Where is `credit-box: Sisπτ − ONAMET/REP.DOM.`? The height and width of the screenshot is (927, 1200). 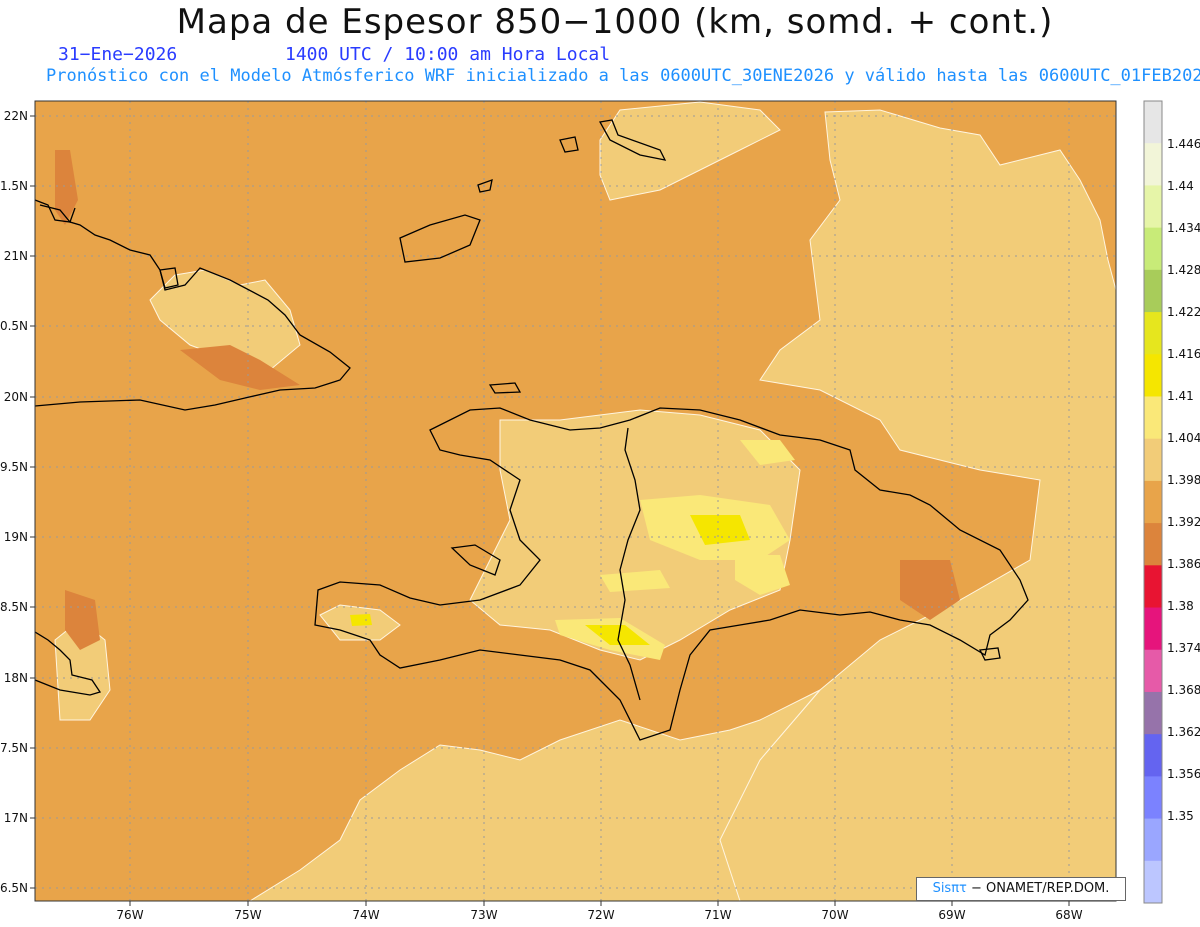 credit-box: Sisπτ − ONAMET/REP.DOM. is located at coordinates (1021, 889).